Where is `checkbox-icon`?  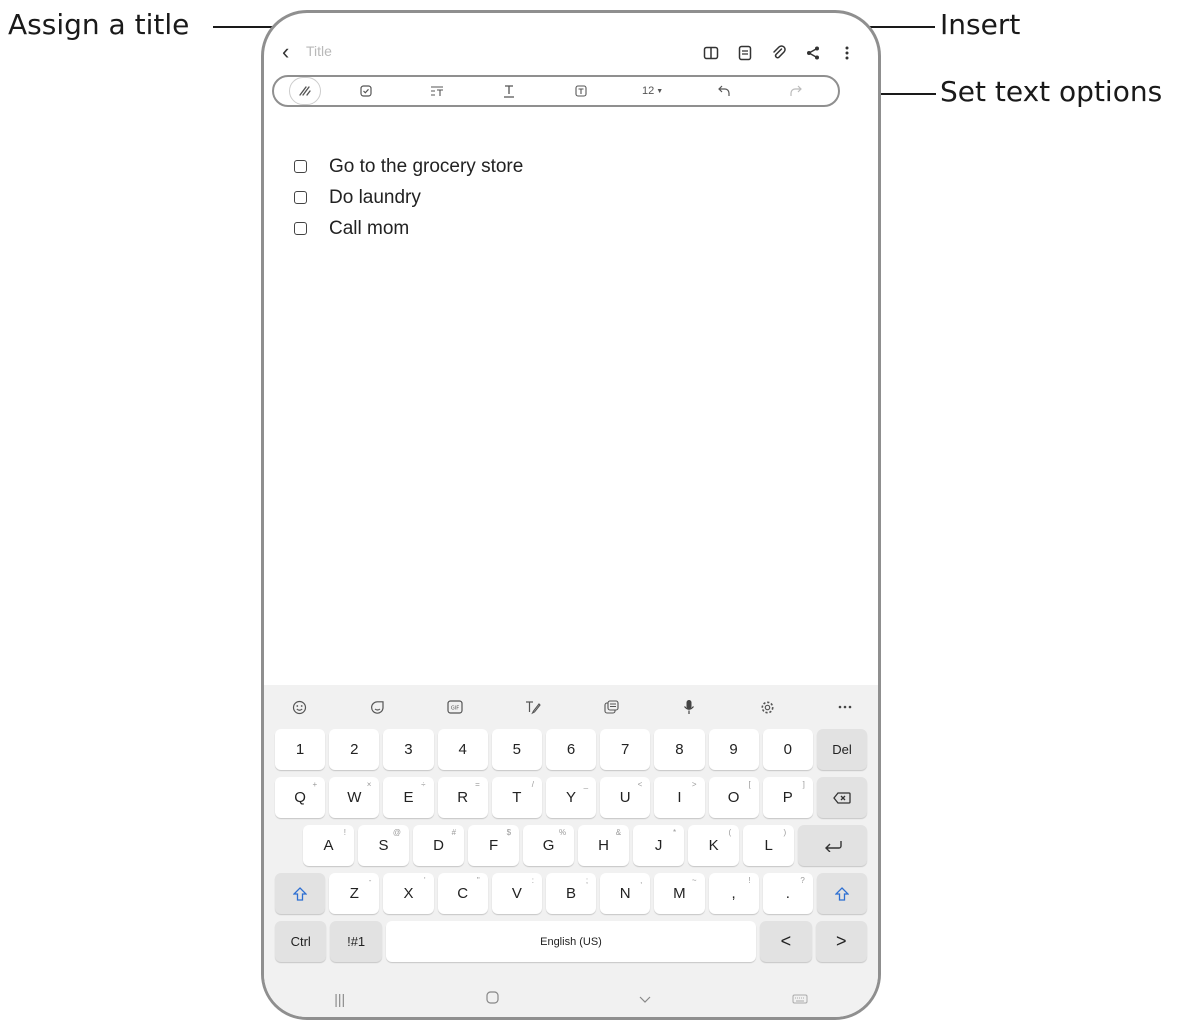 checkbox-icon is located at coordinates (366, 91).